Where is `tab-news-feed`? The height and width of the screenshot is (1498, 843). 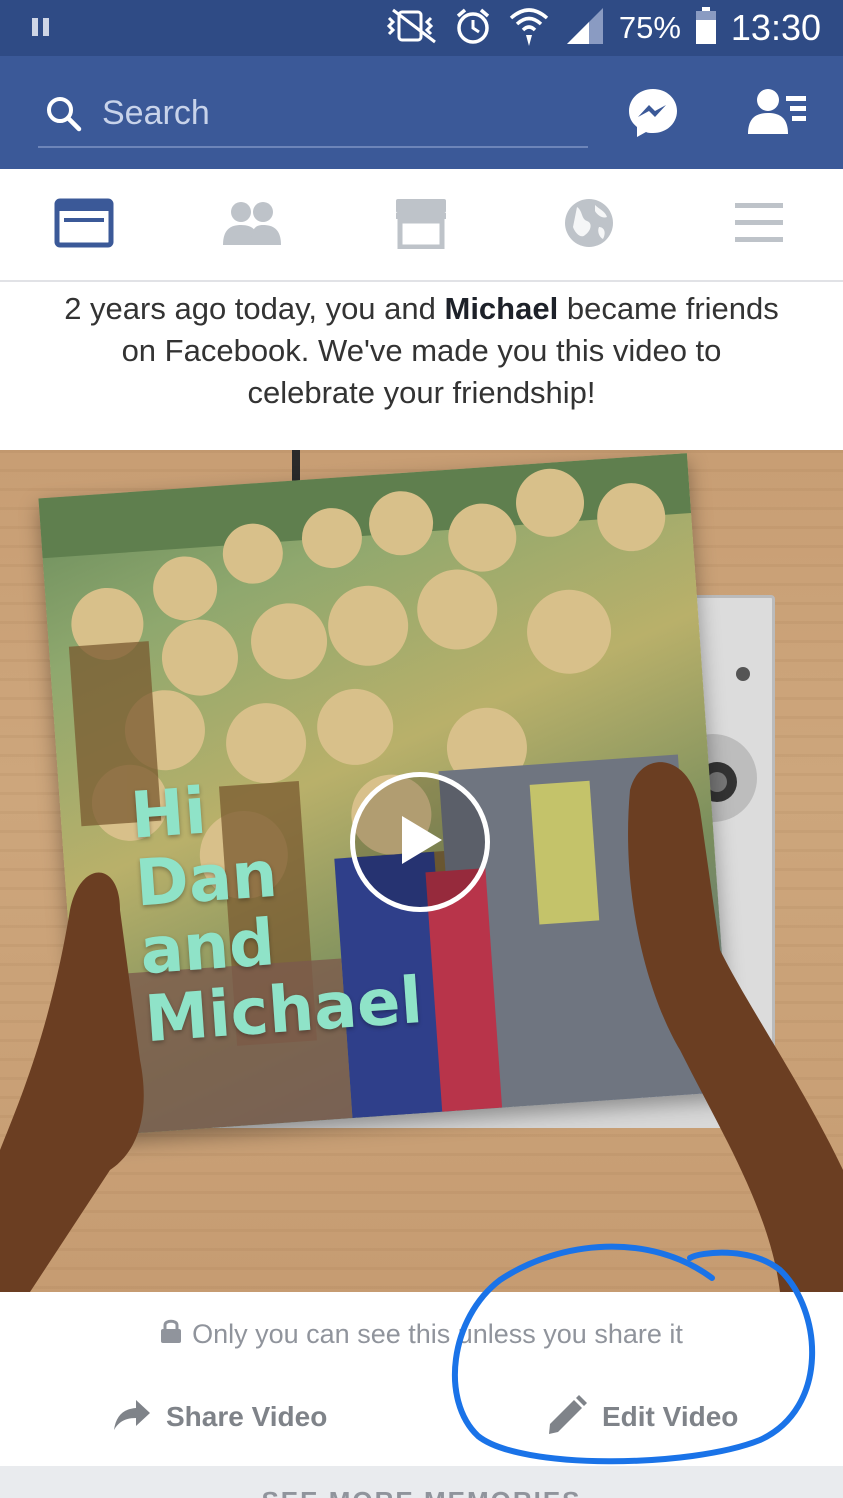
tab-news-feed is located at coordinates (84, 225).